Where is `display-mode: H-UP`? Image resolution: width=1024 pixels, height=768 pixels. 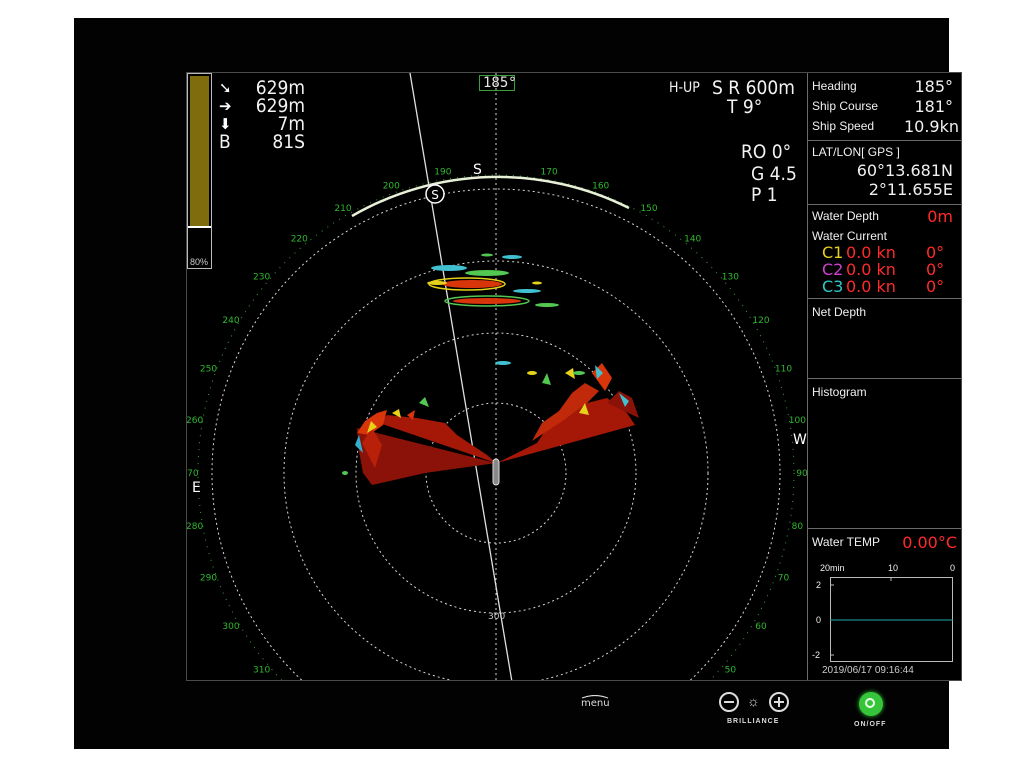
display-mode: H-UP is located at coordinates (684, 88).